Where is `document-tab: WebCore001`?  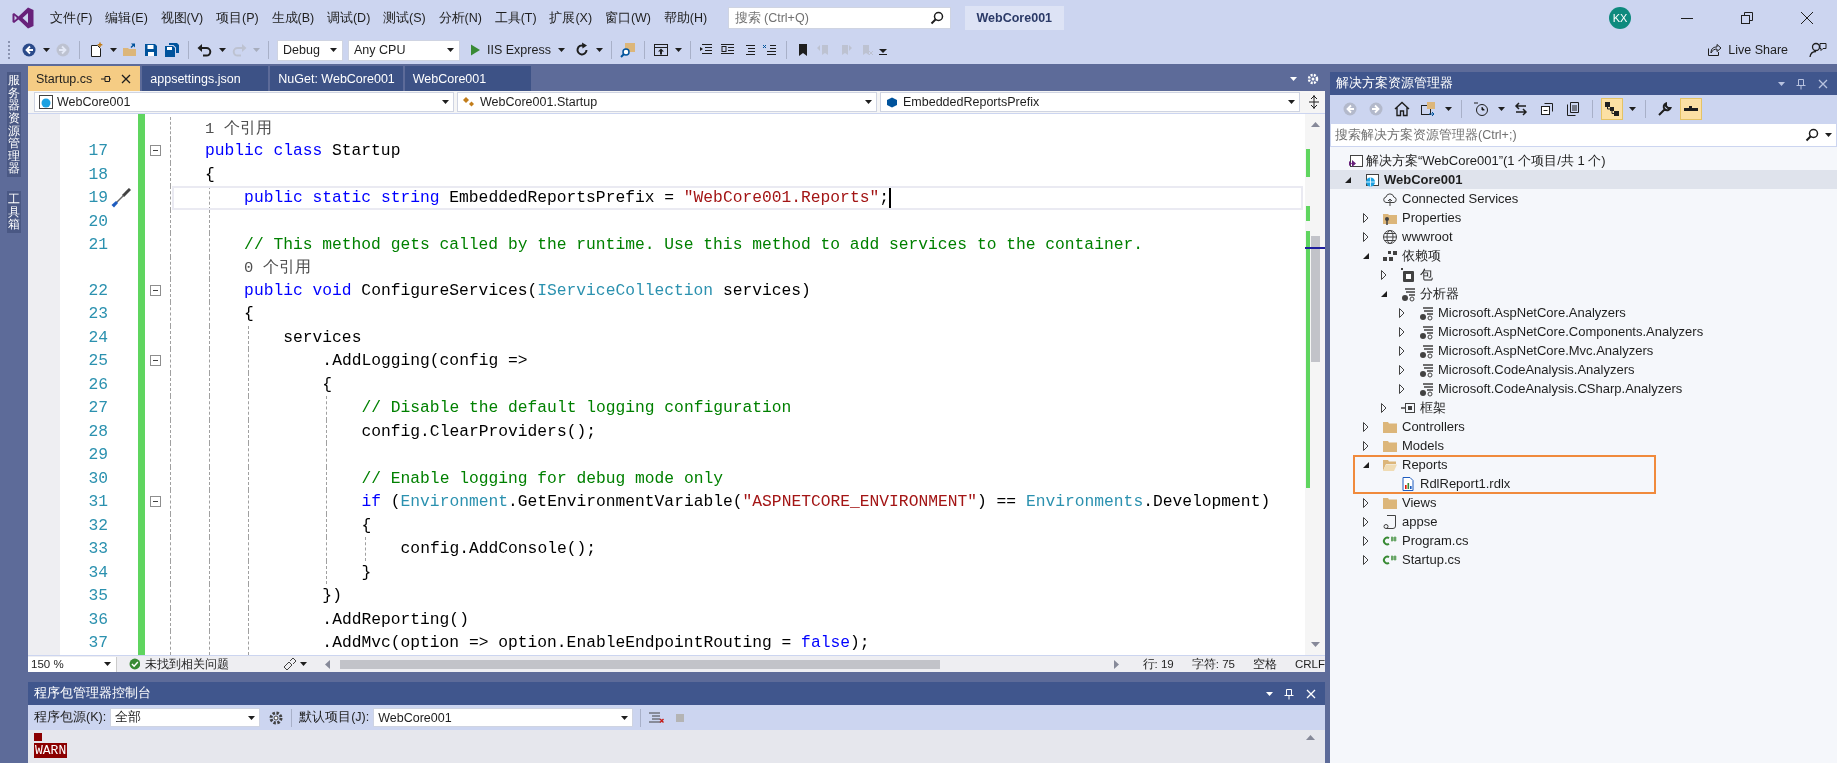 document-tab: WebCore001 is located at coordinates (467, 78).